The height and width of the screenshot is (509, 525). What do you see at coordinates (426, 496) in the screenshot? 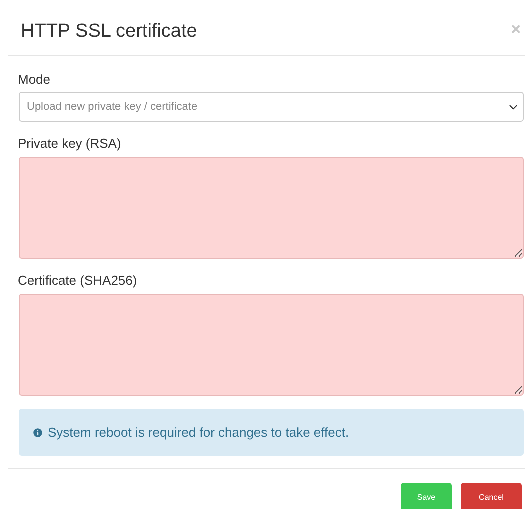
I see `save-button: Save` at bounding box center [426, 496].